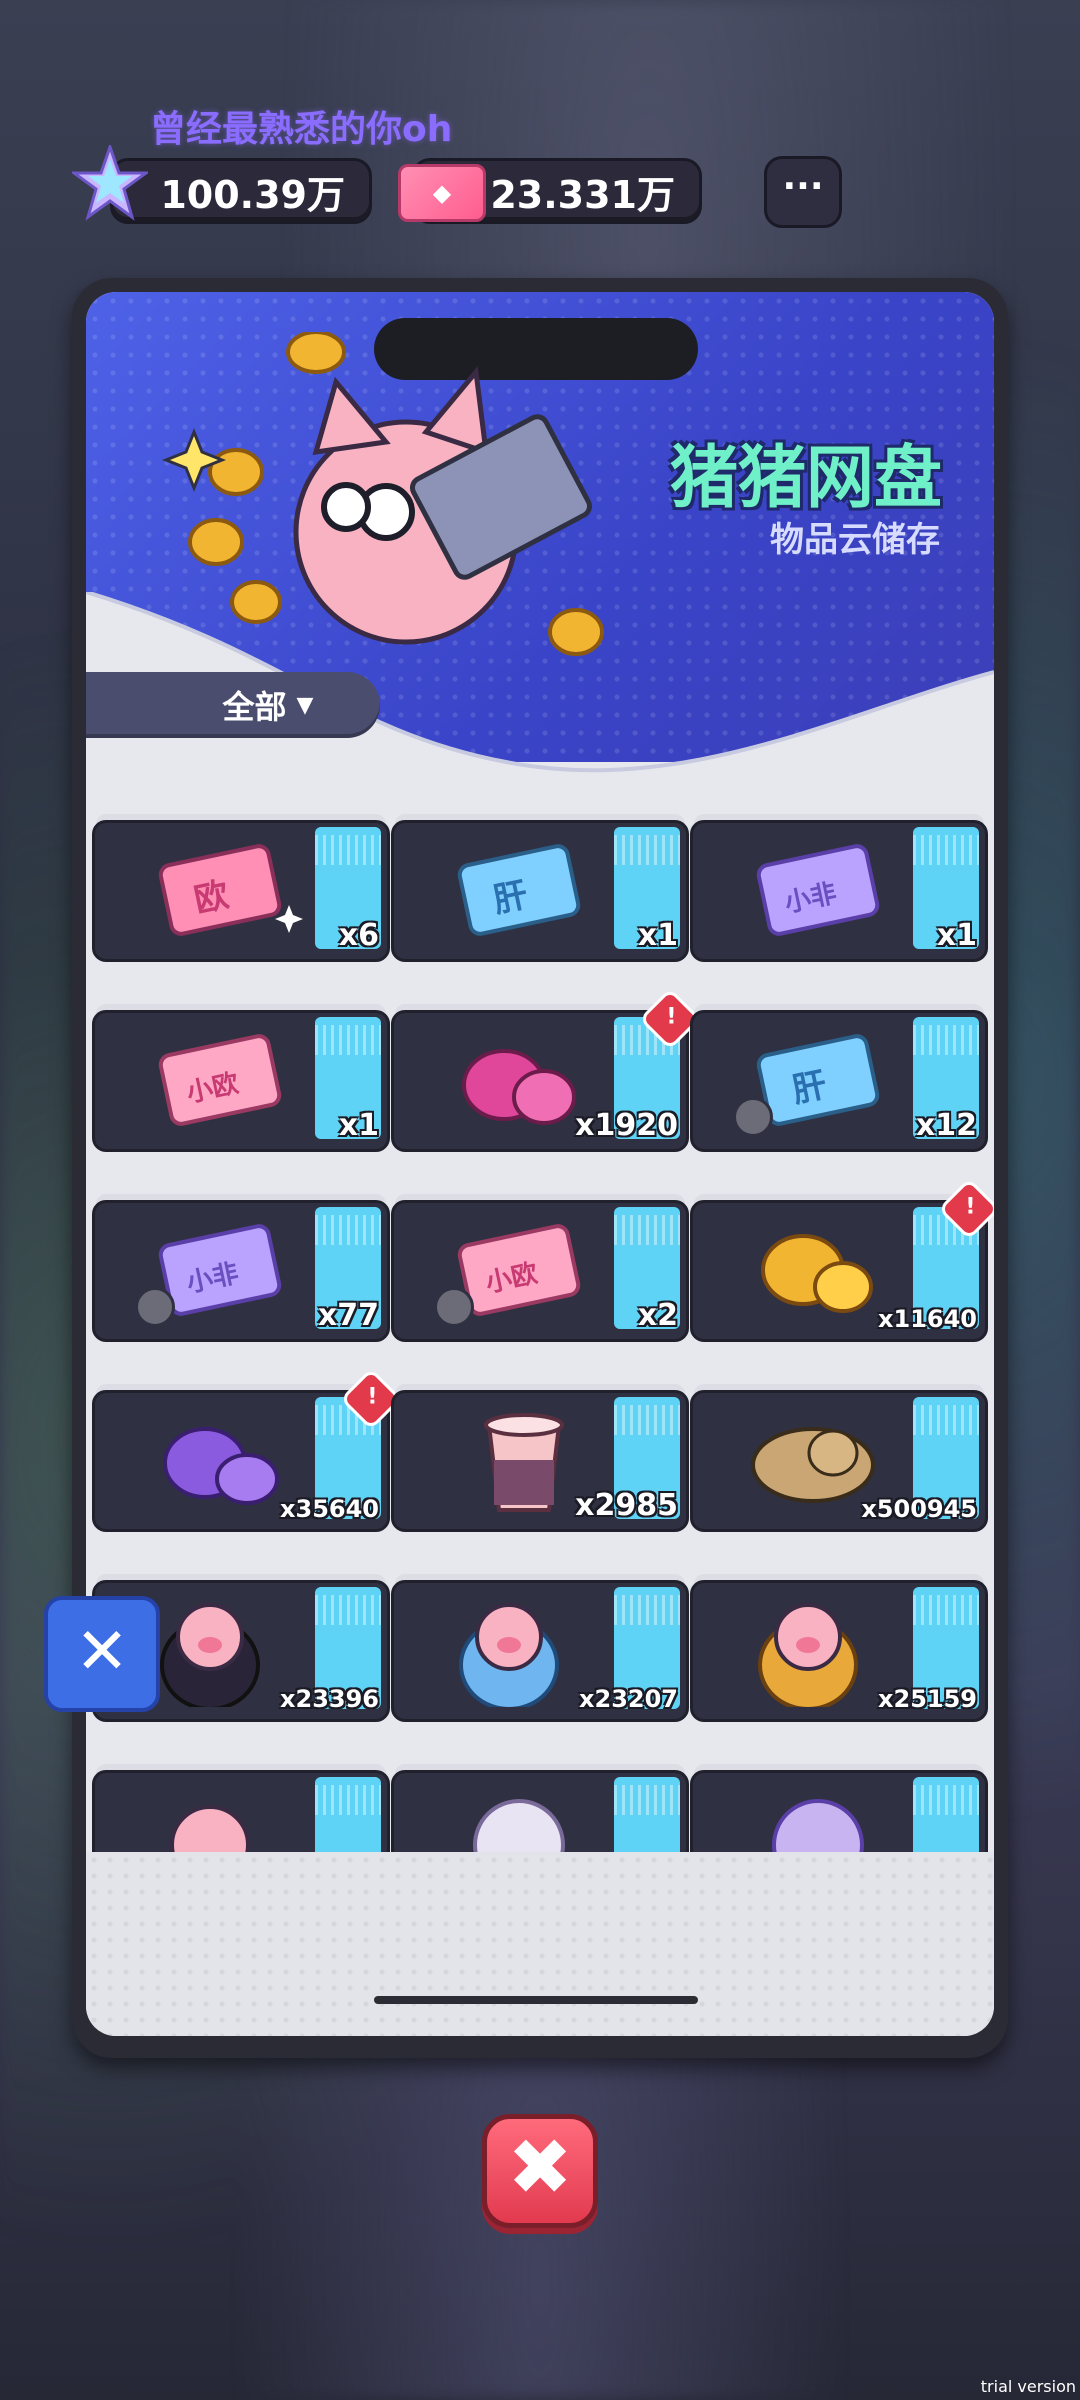  Describe the element at coordinates (628, 1699) in the screenshot. I see `item-count: x23207` at that location.